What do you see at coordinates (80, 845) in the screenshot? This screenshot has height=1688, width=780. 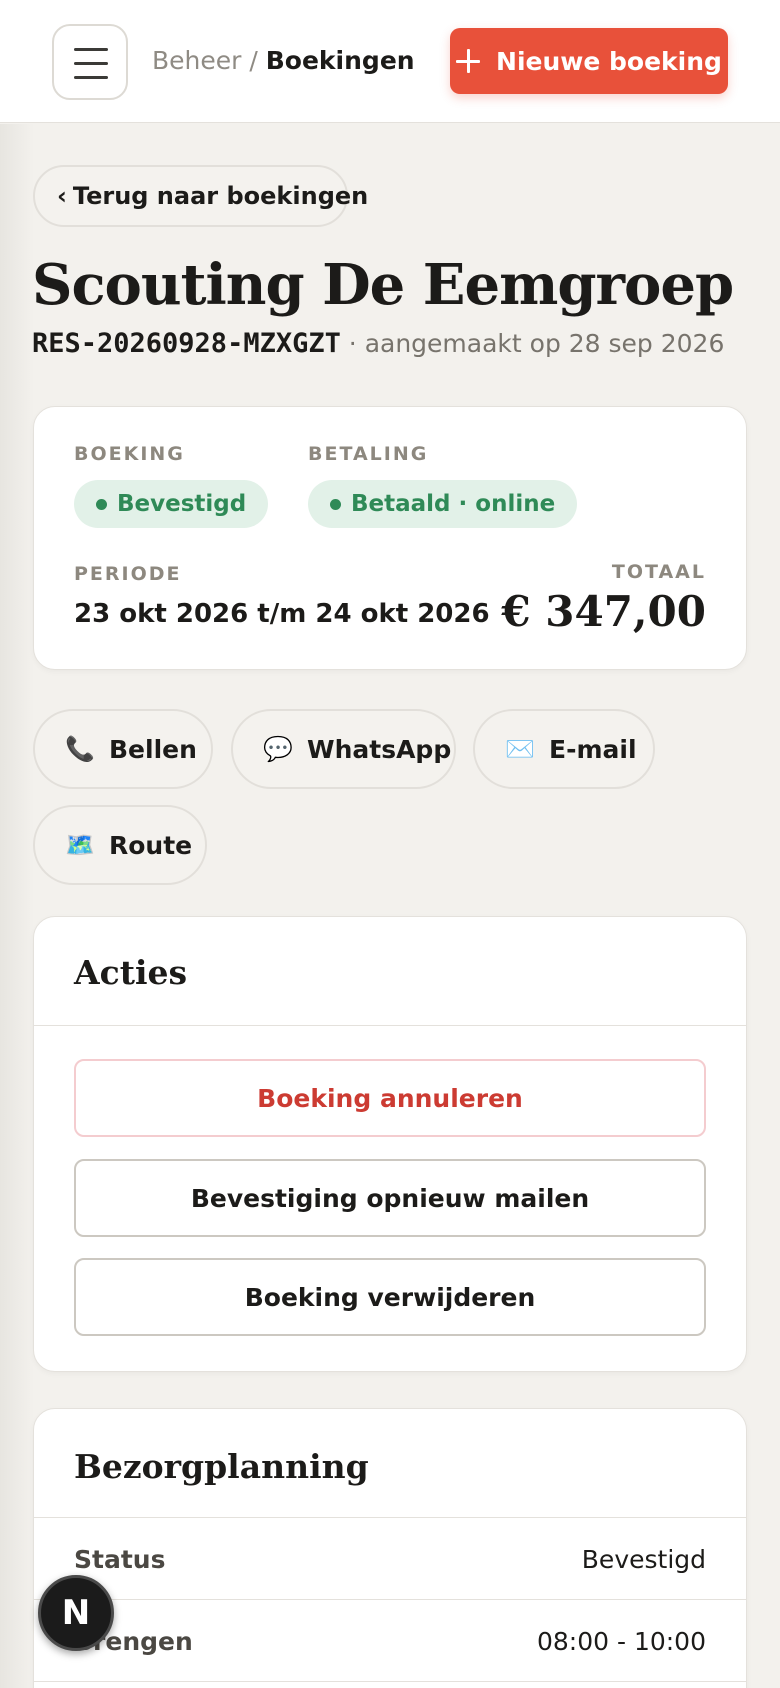 I see `map-icon: 🗺️` at bounding box center [80, 845].